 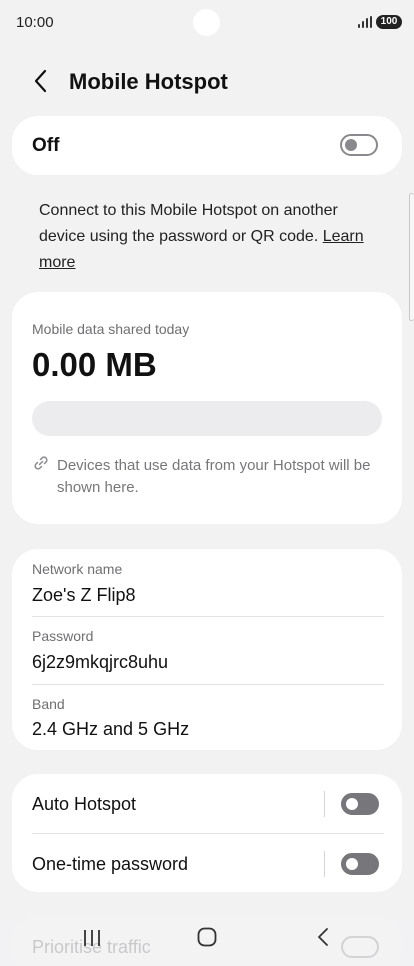 I want to click on camera-cutout, so click(x=206, y=22).